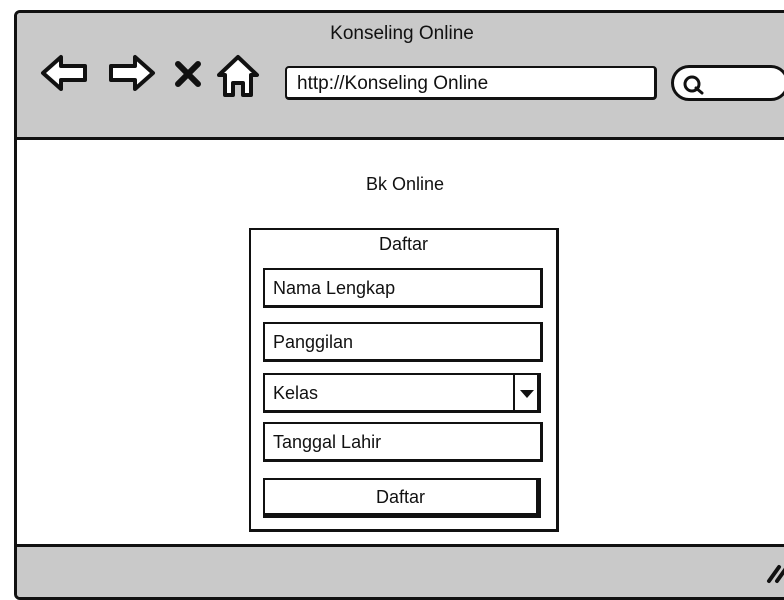 Image resolution: width=784 pixels, height=600 pixels. What do you see at coordinates (773, 571) in the screenshot?
I see `resize-handle-icon` at bounding box center [773, 571].